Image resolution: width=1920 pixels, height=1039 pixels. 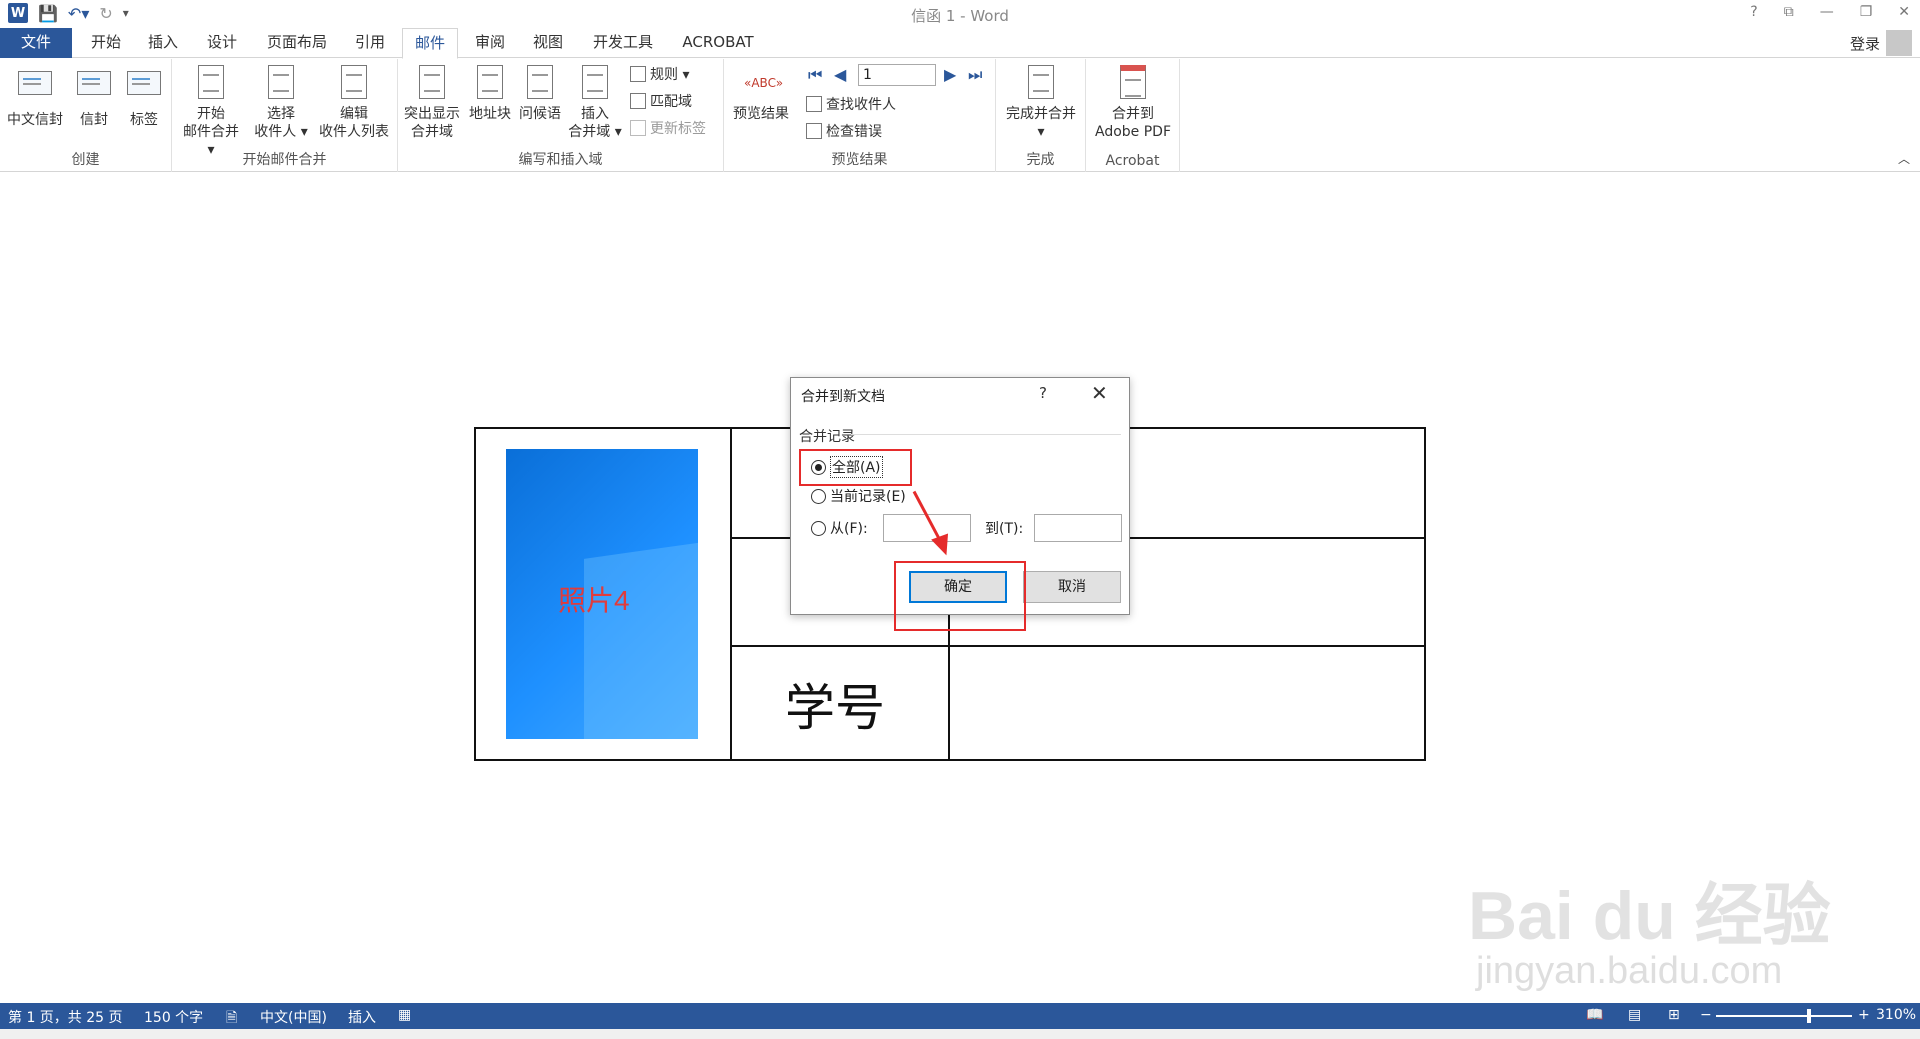 What do you see at coordinates (670, 75) in the screenshot?
I see `rules-label: 规则 ▾` at bounding box center [670, 75].